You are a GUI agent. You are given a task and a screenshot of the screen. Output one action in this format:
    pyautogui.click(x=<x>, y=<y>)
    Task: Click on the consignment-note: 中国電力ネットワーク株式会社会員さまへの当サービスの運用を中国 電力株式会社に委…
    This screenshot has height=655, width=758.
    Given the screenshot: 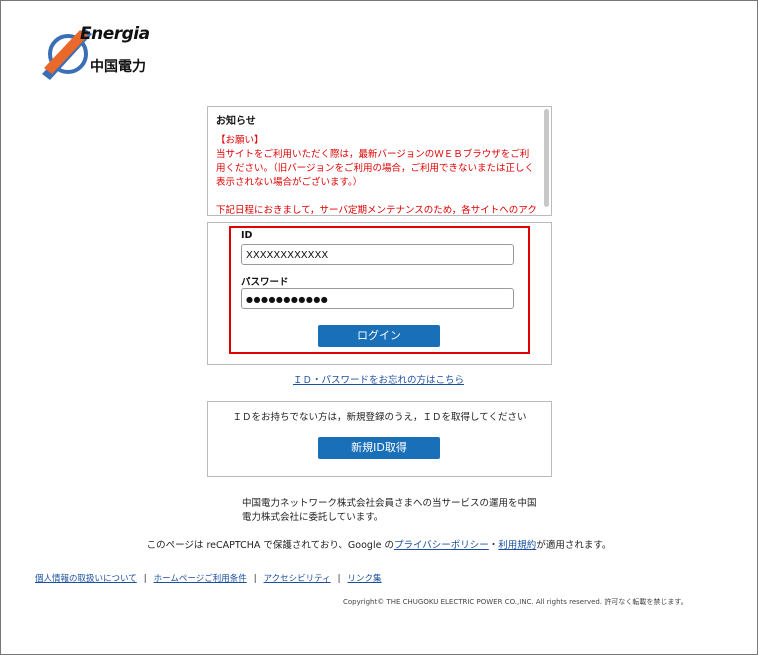 What is the action you would take?
    pyautogui.click(x=389, y=510)
    